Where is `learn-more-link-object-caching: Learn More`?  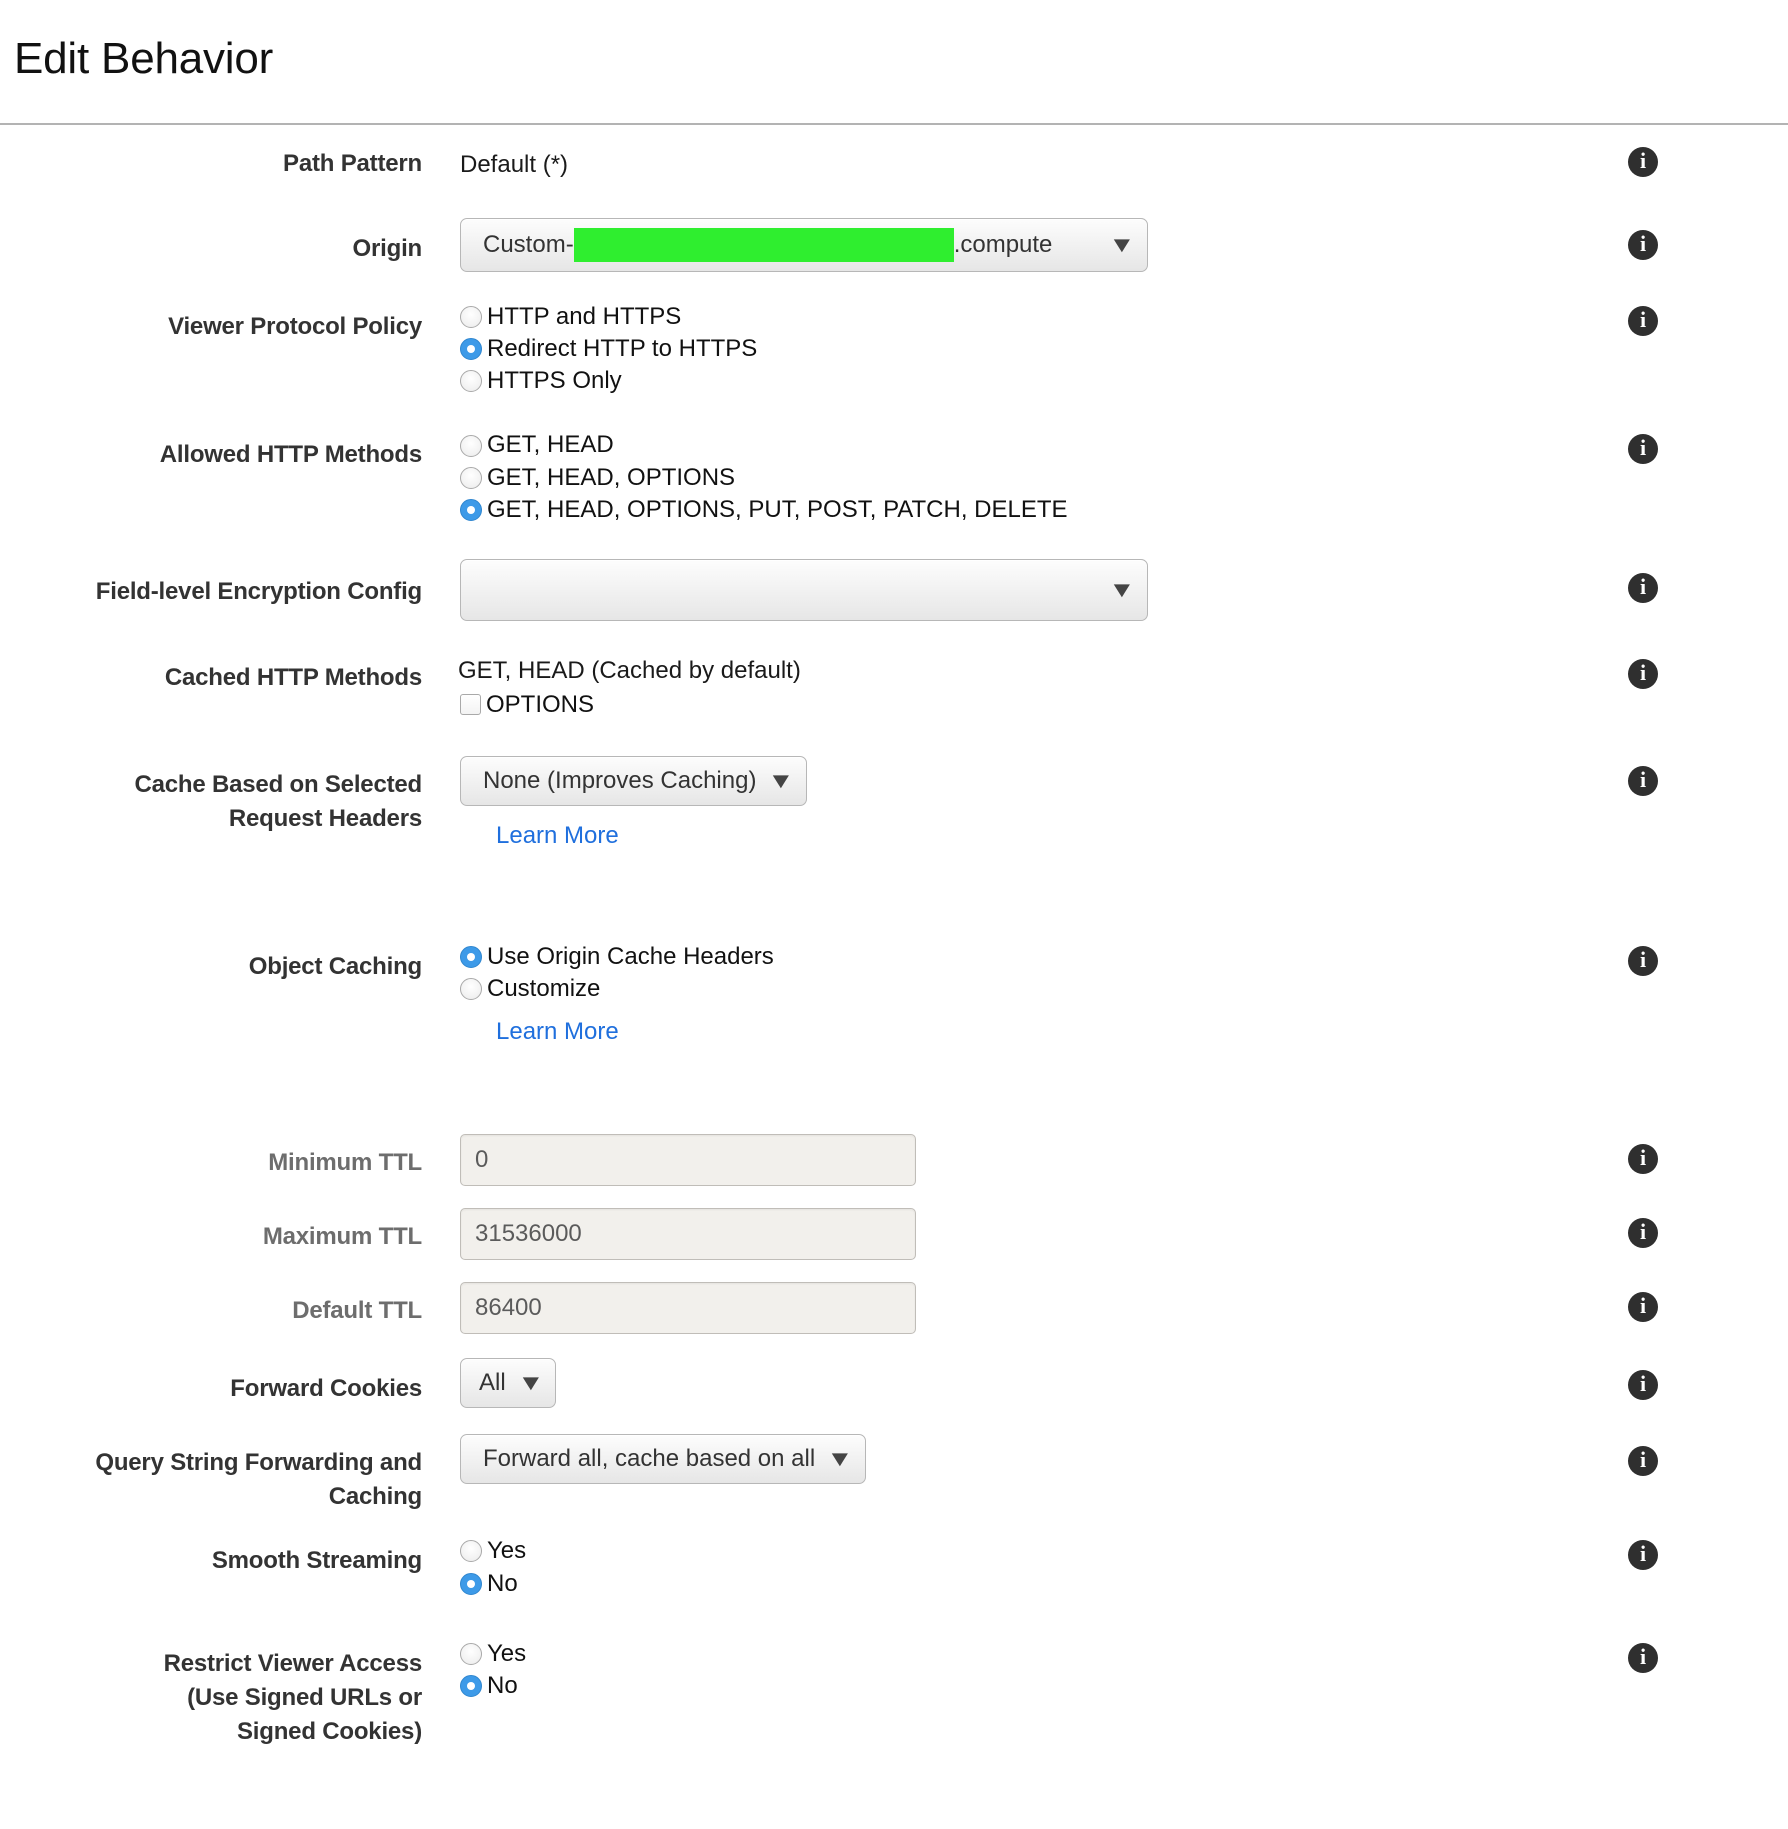
learn-more-link-object-caching: Learn More is located at coordinates (557, 1032).